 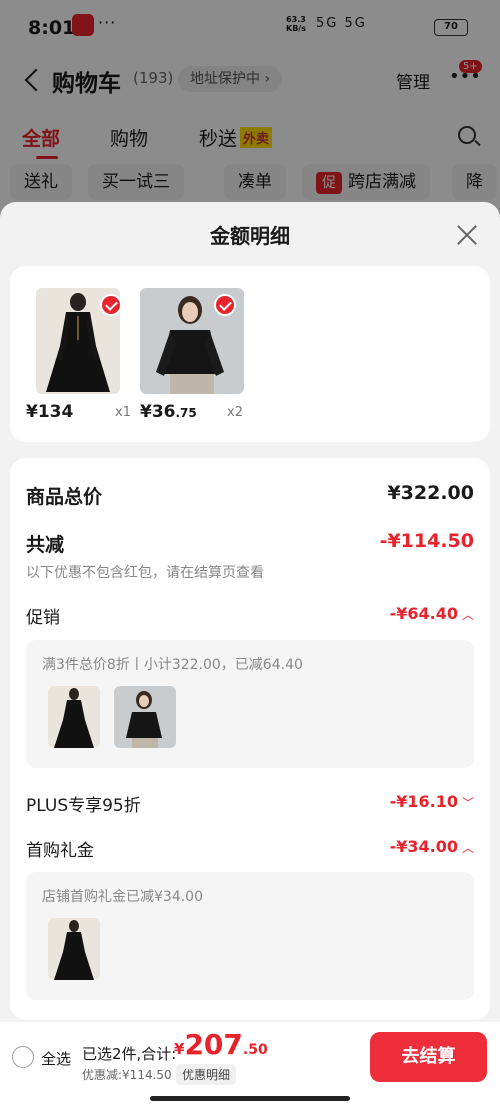 What do you see at coordinates (250, 936) in the screenshot?
I see `gift-detail-box: 店铺首购礼金已减¥34.00` at bounding box center [250, 936].